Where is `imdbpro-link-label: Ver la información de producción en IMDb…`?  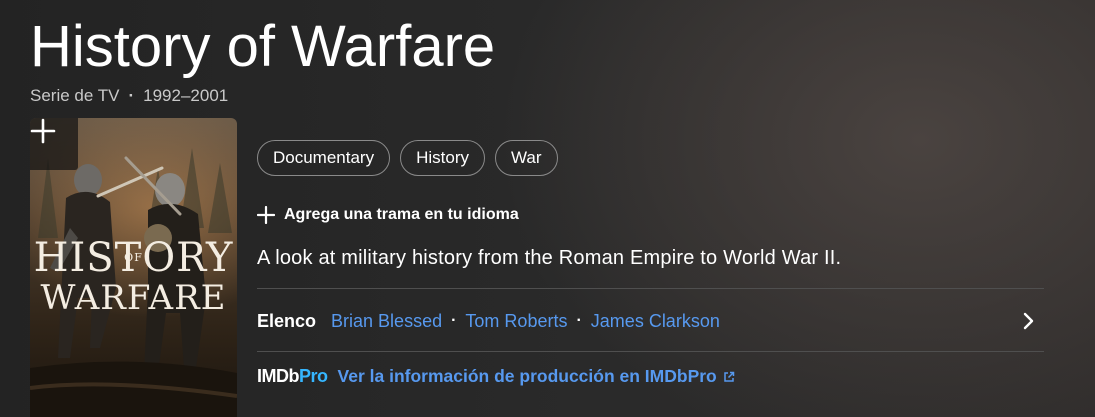 imdbpro-link-label: Ver la información de producción en IMDb… is located at coordinates (527, 376).